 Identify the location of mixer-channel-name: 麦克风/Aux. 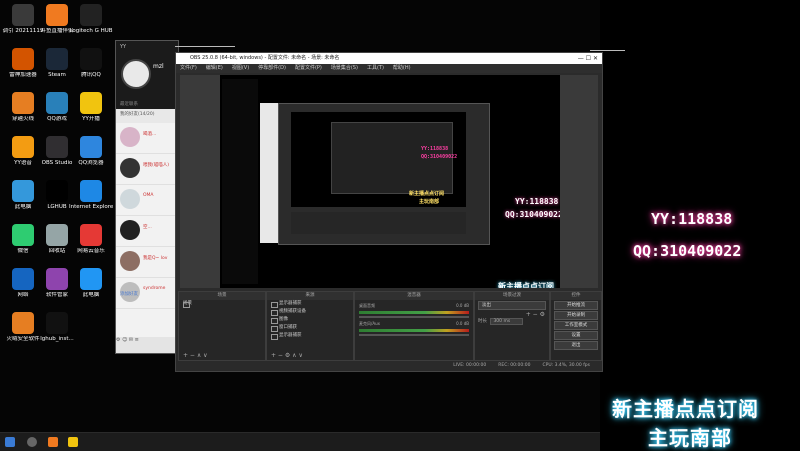
(369, 323).